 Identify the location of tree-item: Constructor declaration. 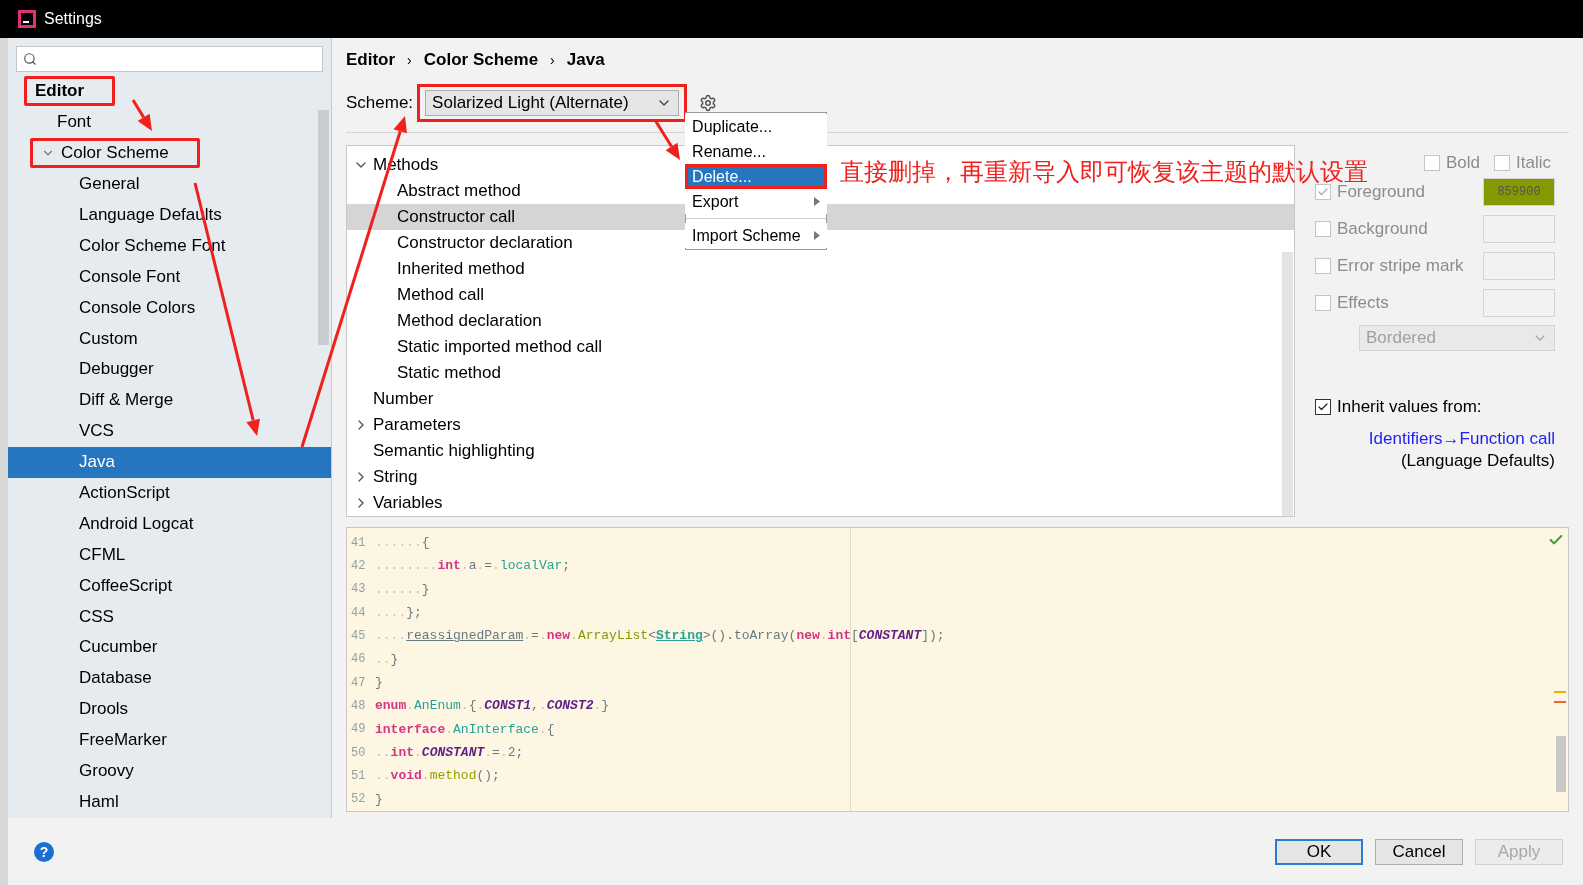
(485, 243).